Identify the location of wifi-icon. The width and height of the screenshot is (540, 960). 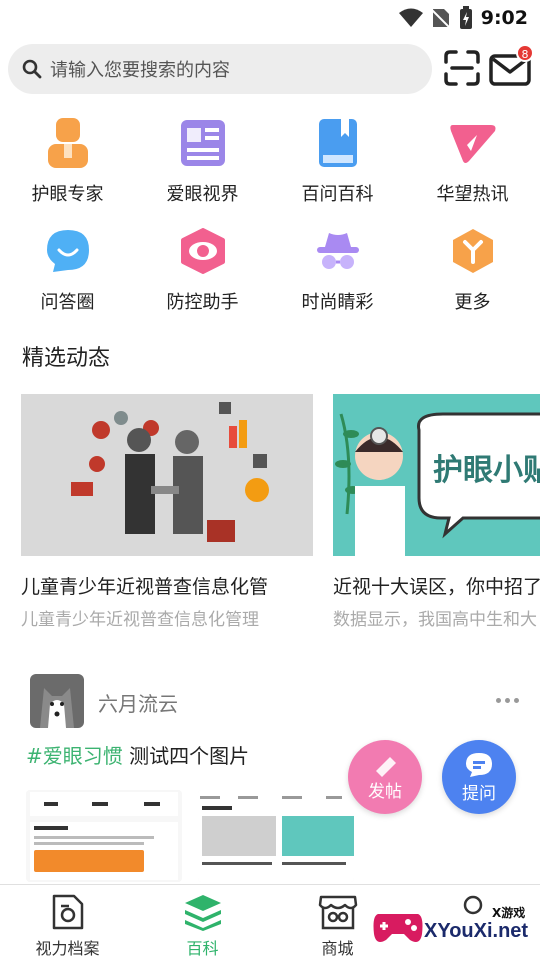
(410, 17).